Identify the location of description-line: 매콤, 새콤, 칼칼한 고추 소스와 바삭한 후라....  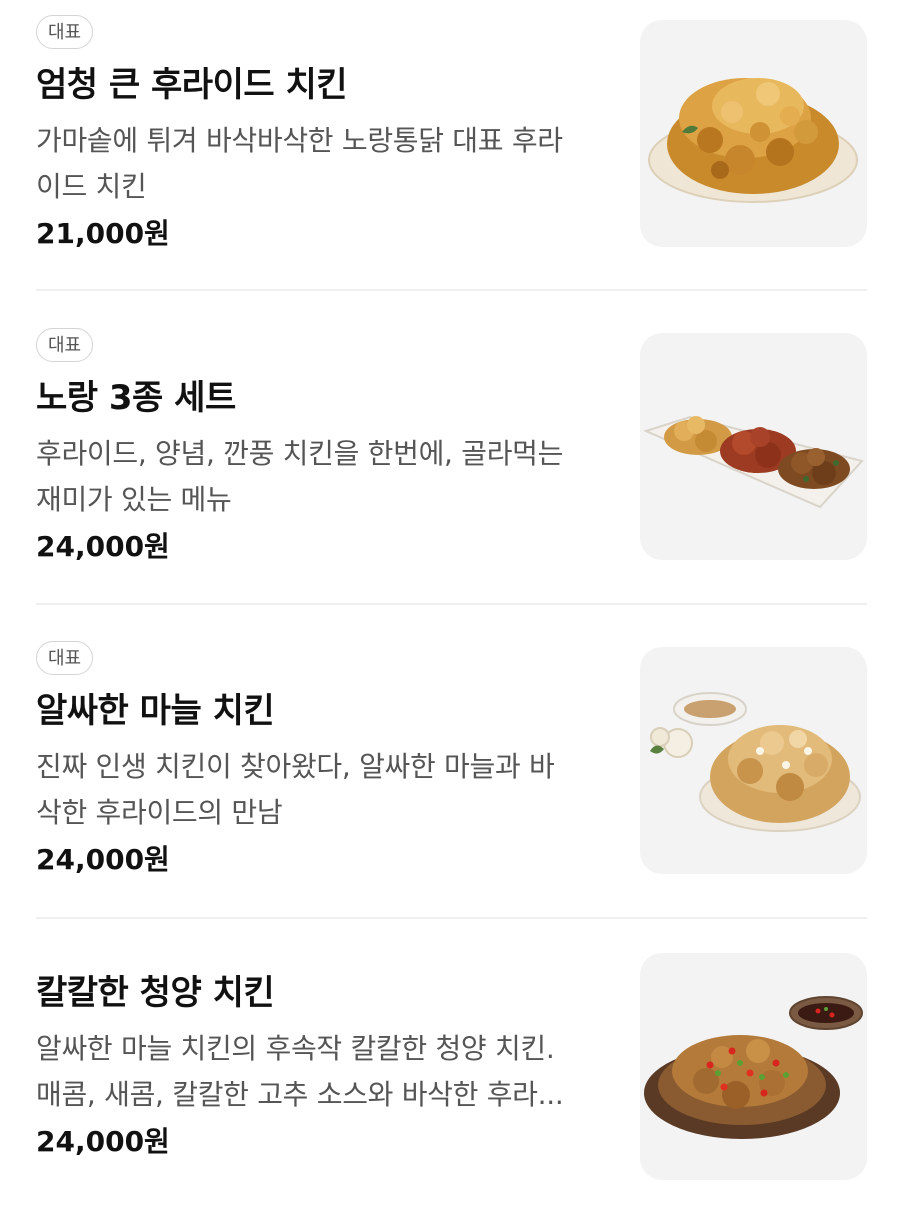
(300, 1094).